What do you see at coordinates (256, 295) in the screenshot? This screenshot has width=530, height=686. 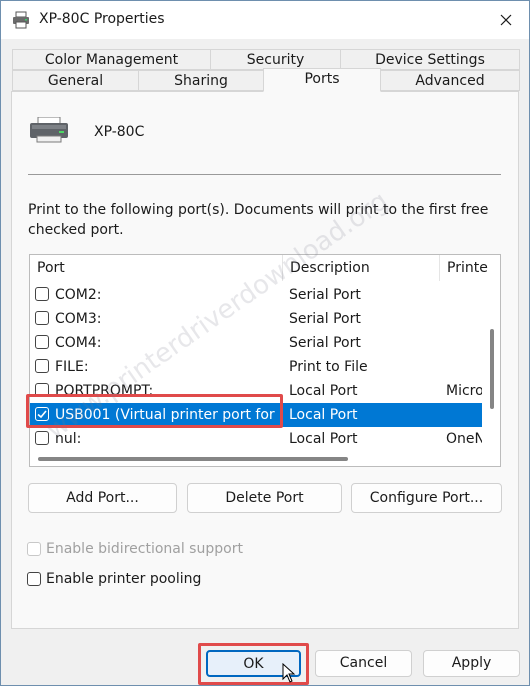 I see `table-row: COM2: Serial Port` at bounding box center [256, 295].